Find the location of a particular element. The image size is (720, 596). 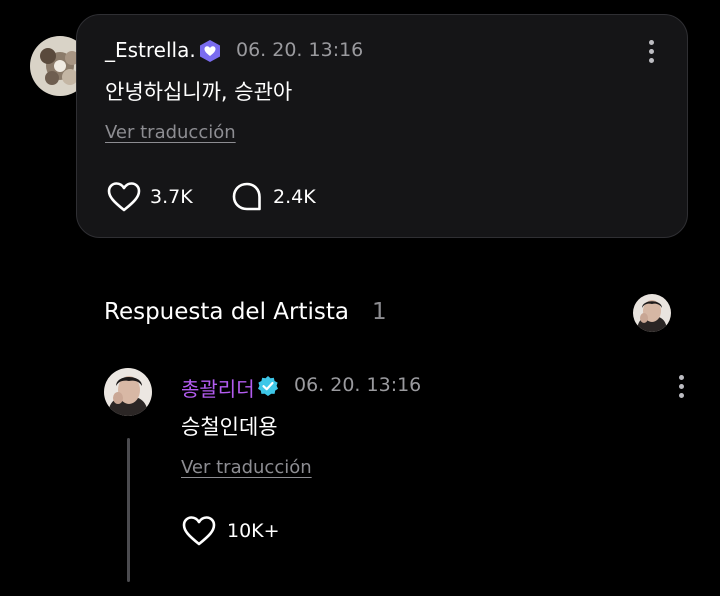

artist-username: 총괄리더 is located at coordinates (218, 387).